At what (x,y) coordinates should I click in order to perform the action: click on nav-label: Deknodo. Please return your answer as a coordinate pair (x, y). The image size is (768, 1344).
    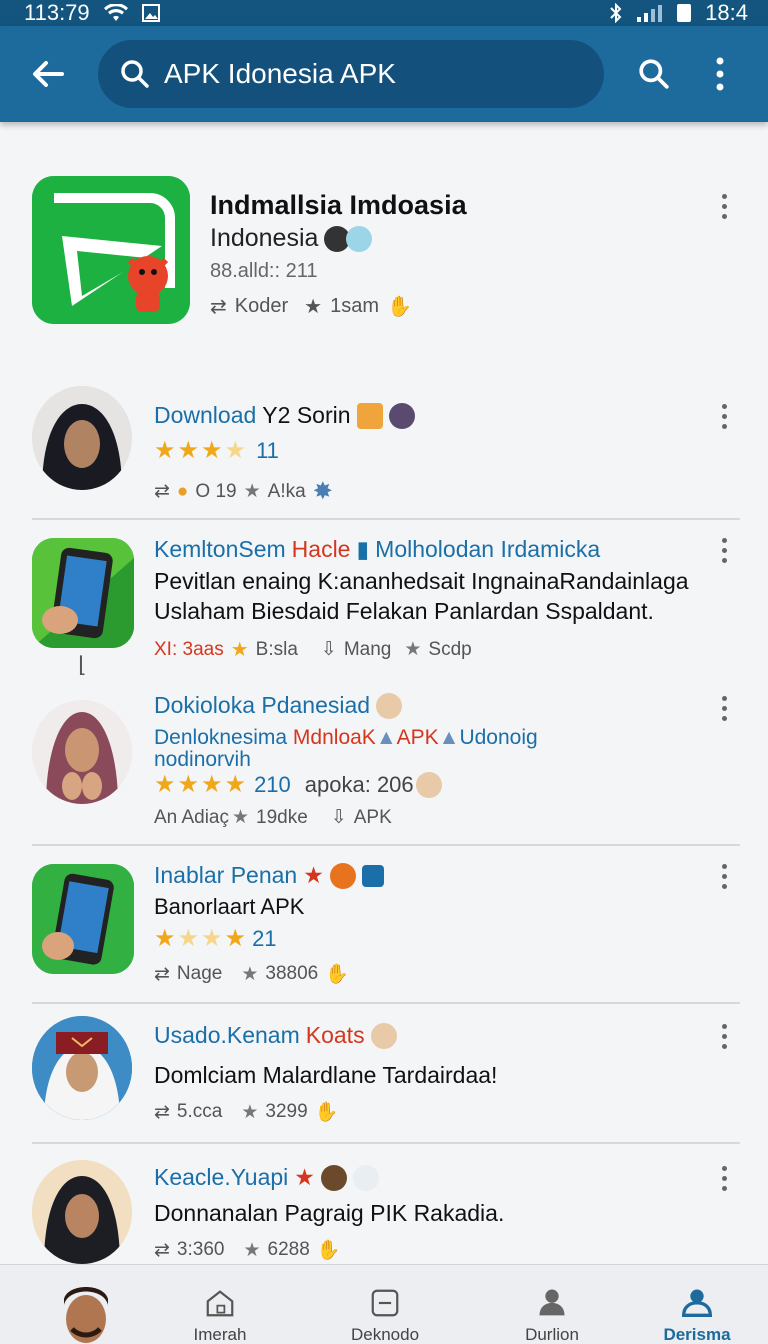
    Looking at the image, I should click on (385, 1334).